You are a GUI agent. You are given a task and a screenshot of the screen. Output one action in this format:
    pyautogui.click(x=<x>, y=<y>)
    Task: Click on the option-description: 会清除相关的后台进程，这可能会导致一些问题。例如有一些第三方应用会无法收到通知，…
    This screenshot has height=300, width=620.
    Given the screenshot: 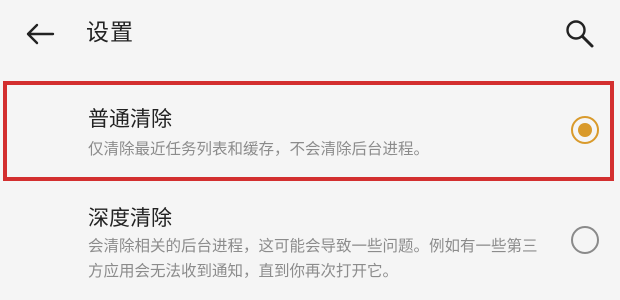 What is the action you would take?
    pyautogui.click(x=313, y=258)
    